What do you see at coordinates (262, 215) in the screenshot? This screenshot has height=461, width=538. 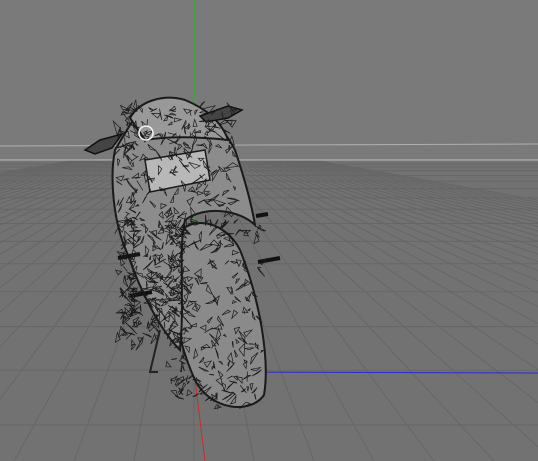 I see `right-lever` at bounding box center [262, 215].